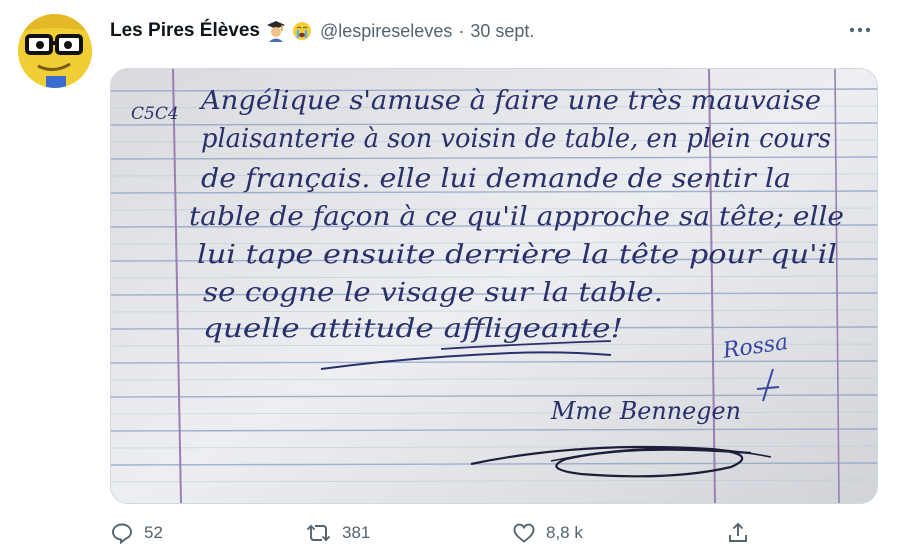 The height and width of the screenshot is (560, 900). What do you see at coordinates (155, 114) in the screenshot?
I see `class-code-text: C5C4` at bounding box center [155, 114].